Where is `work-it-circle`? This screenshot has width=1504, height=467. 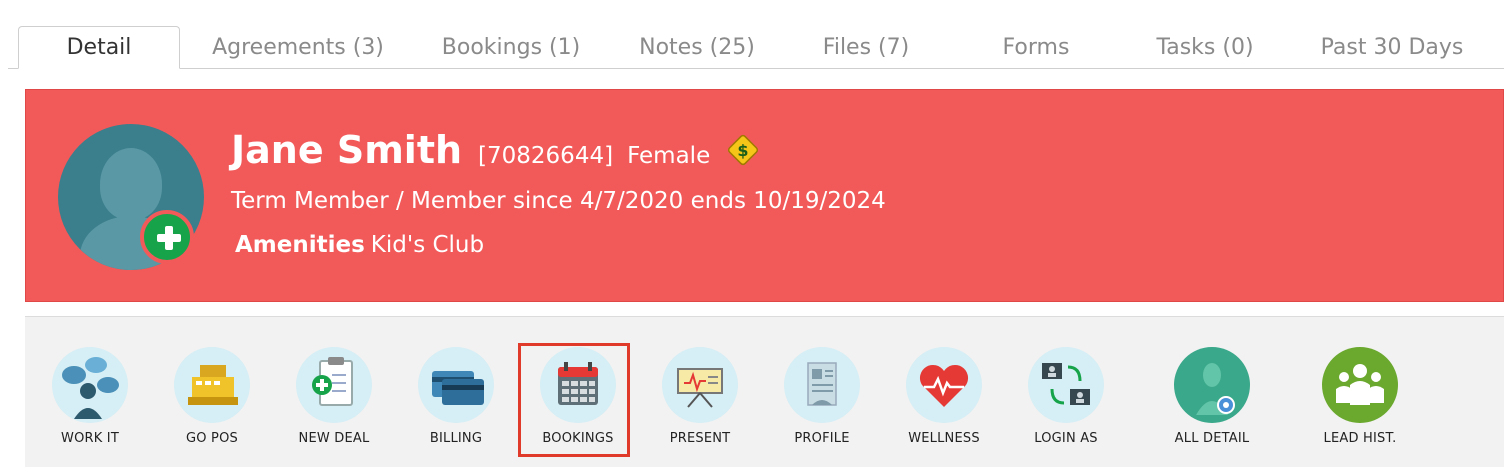
work-it-circle is located at coordinates (90, 385).